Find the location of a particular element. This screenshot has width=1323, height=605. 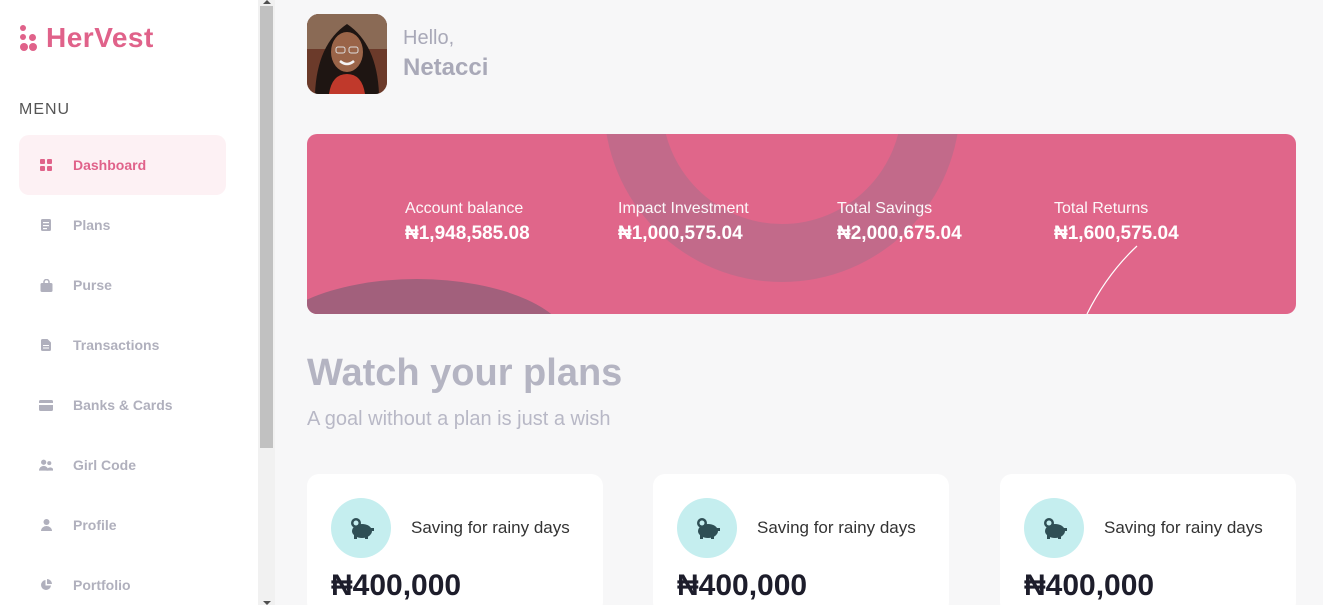

greeting-text: Hello, is located at coordinates (429, 38).